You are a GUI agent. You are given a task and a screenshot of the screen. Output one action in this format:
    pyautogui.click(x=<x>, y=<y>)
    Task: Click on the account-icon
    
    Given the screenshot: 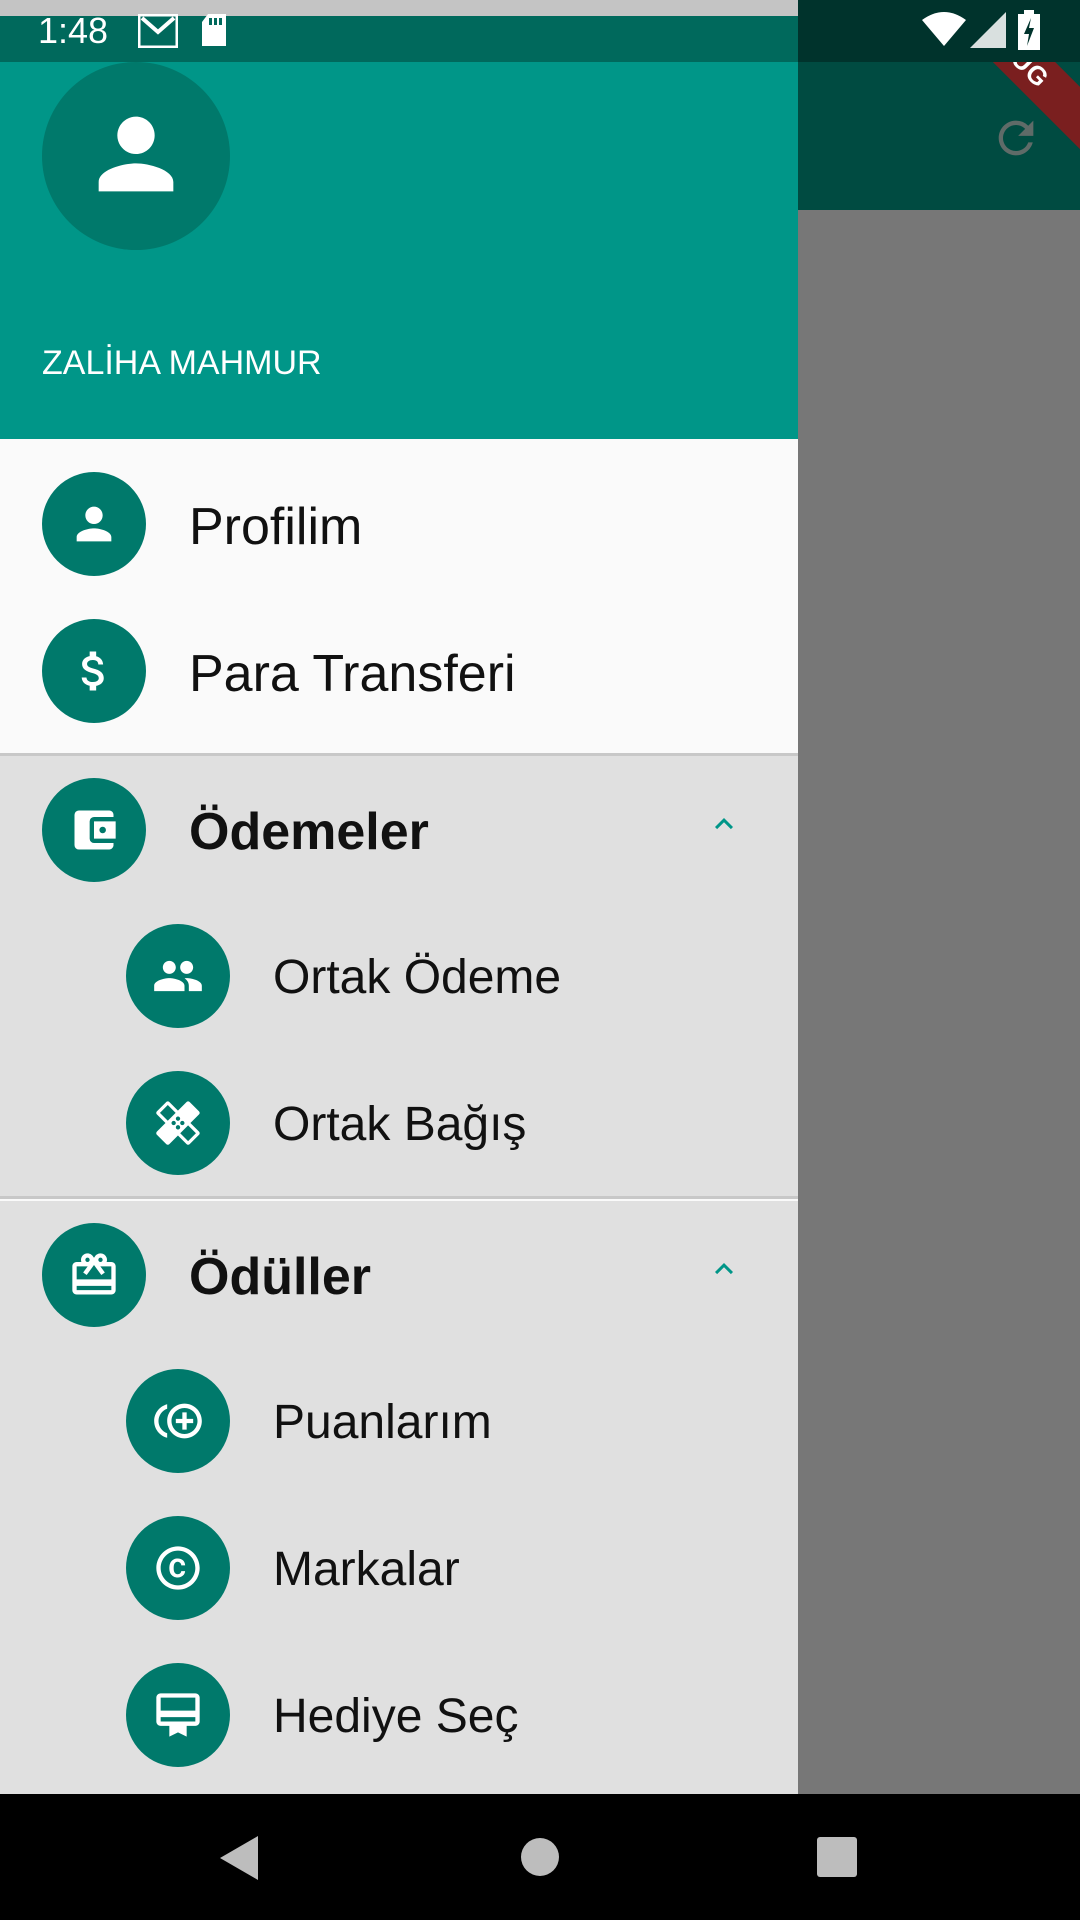 What is the action you would take?
    pyautogui.click(x=136, y=154)
    